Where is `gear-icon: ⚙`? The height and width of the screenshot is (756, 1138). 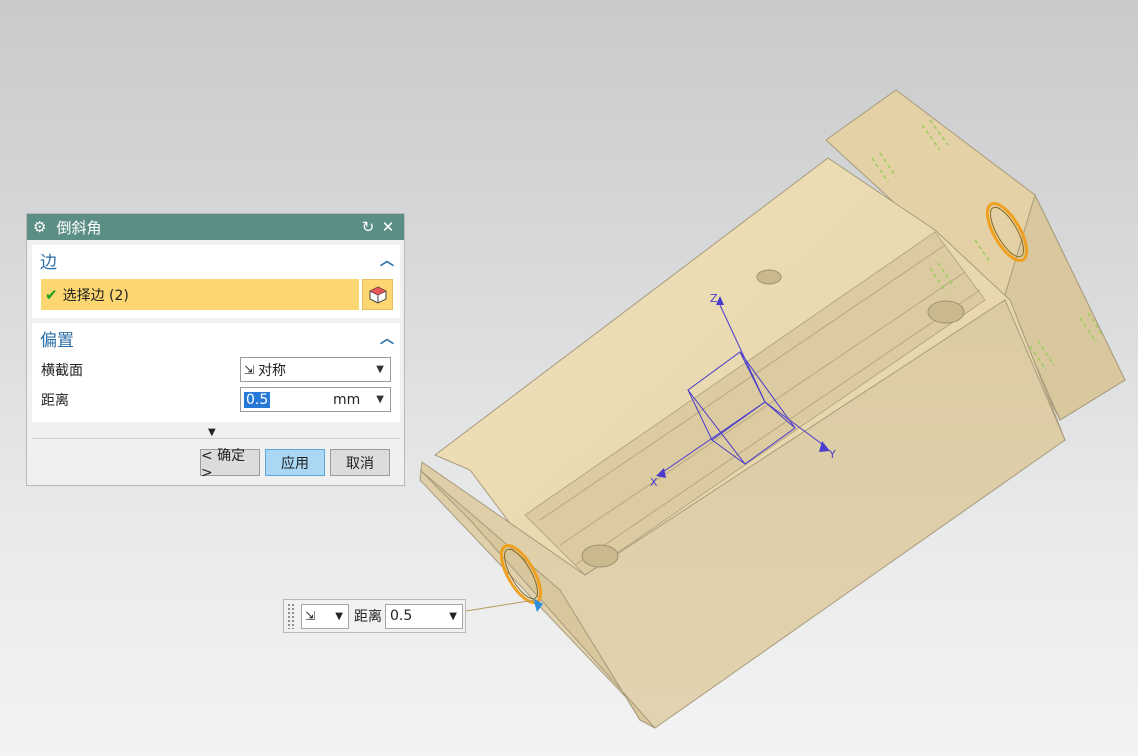 gear-icon: ⚙ is located at coordinates (39, 227).